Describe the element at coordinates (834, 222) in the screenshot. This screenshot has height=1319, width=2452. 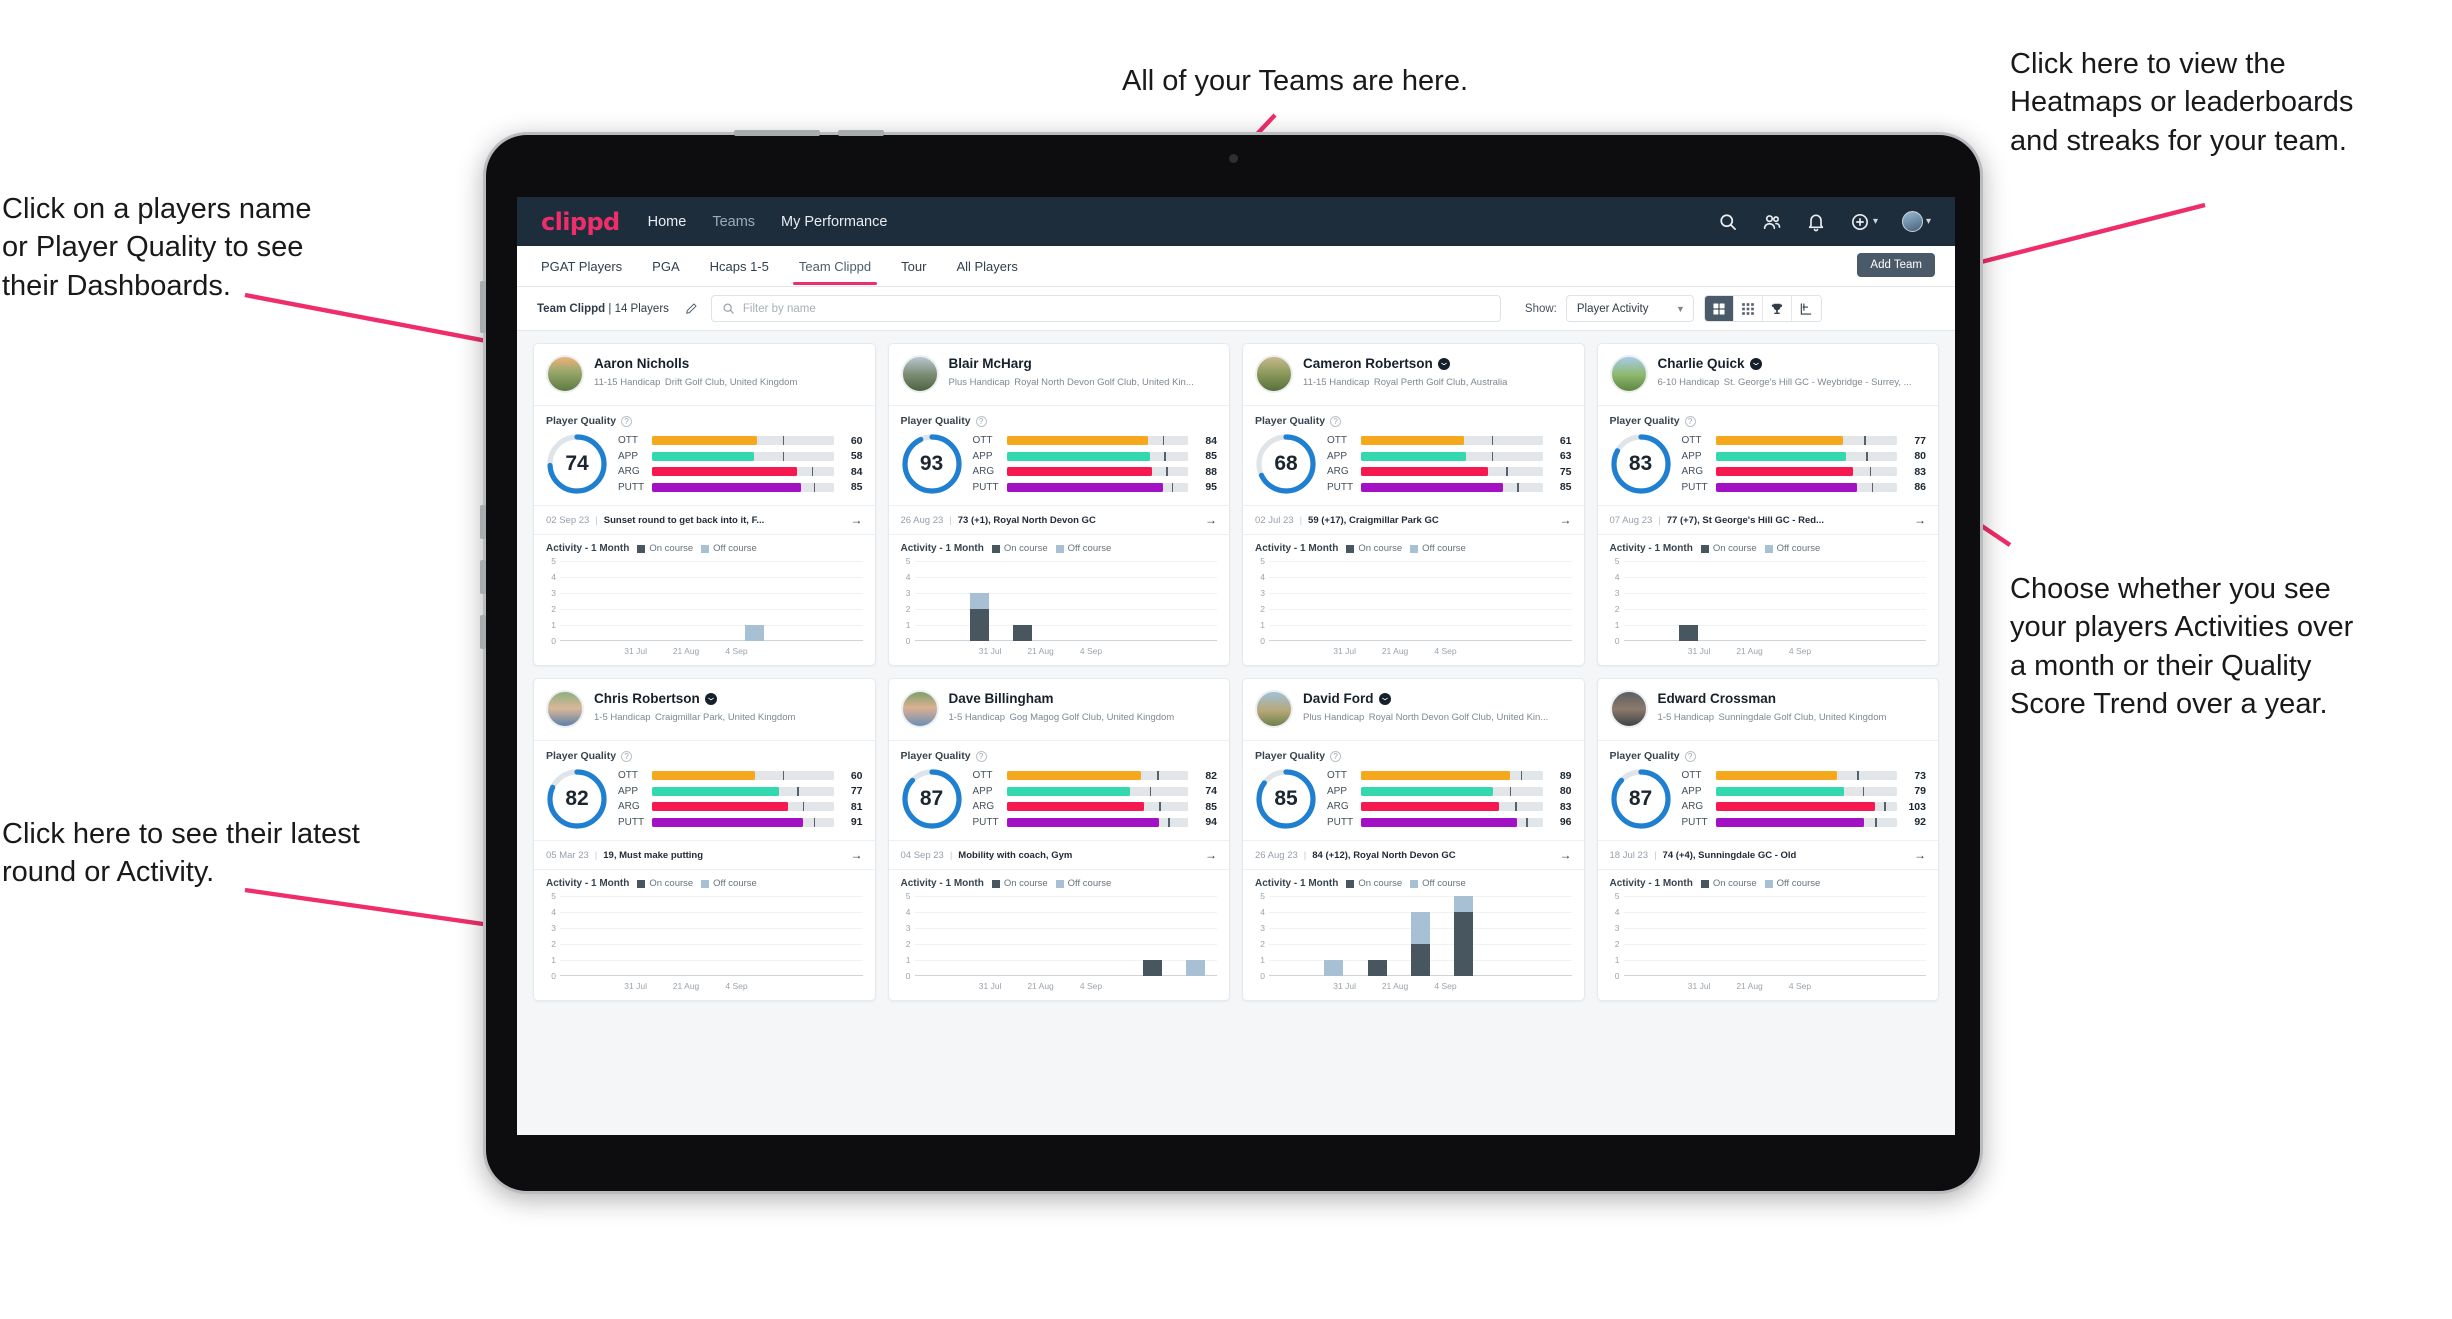
I see `nav-link-my-performance: My Performance` at that location.